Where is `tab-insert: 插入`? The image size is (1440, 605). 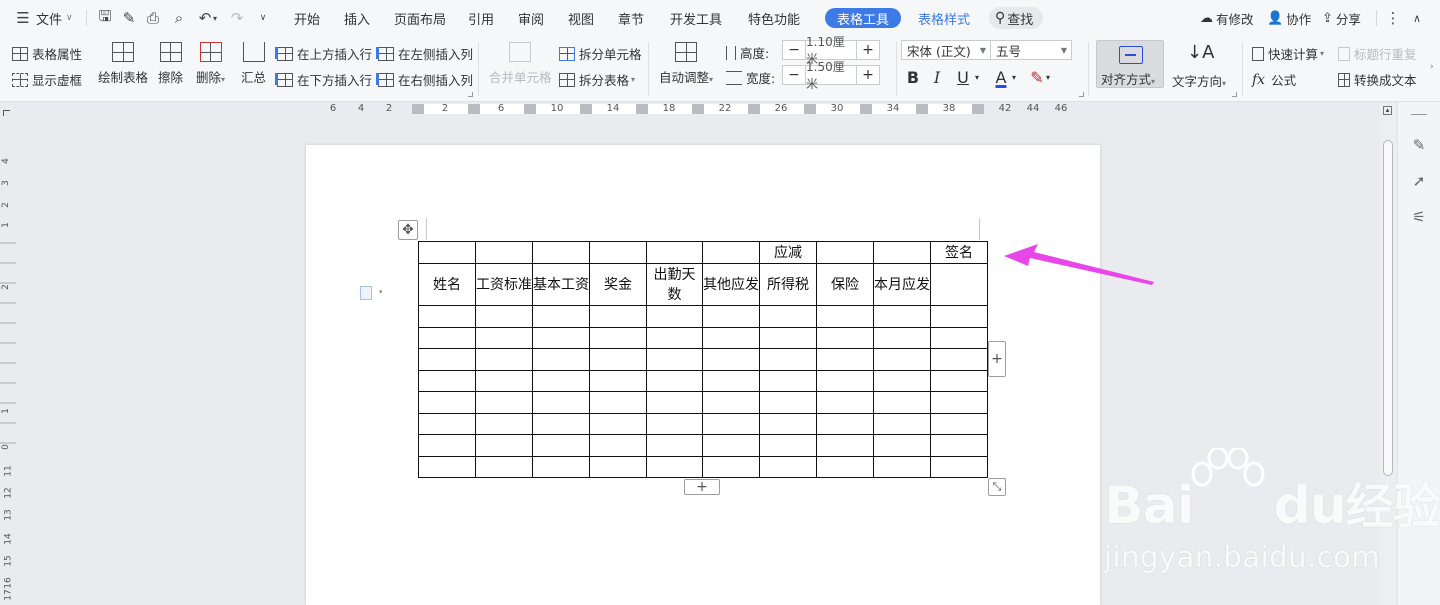 tab-insert: 插入 is located at coordinates (357, 18).